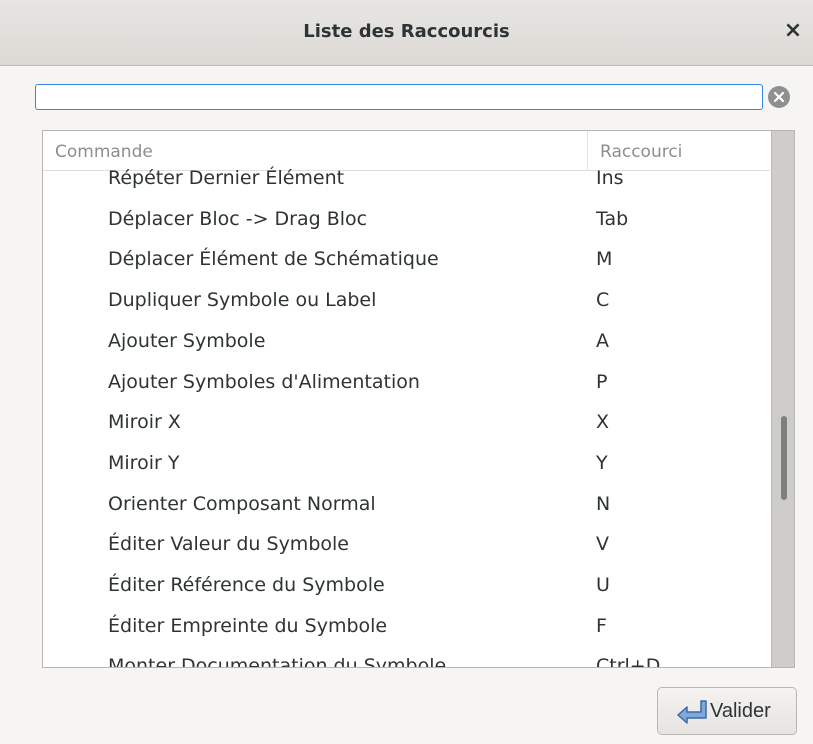 The image size is (813, 744). I want to click on command-name: Dupliquer Symbole ou Label, so click(242, 300).